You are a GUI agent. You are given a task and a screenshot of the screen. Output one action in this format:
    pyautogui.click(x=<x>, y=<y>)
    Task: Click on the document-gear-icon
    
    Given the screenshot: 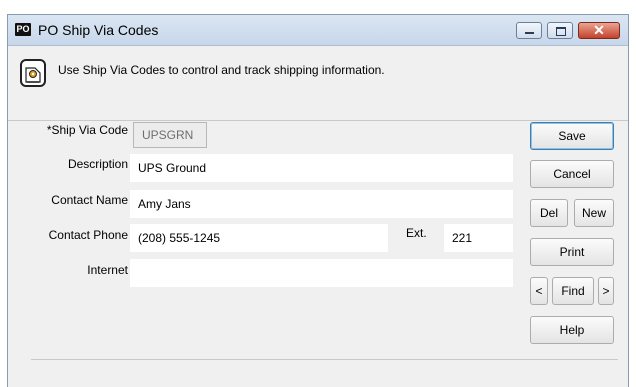 What is the action you would take?
    pyautogui.click(x=33, y=73)
    